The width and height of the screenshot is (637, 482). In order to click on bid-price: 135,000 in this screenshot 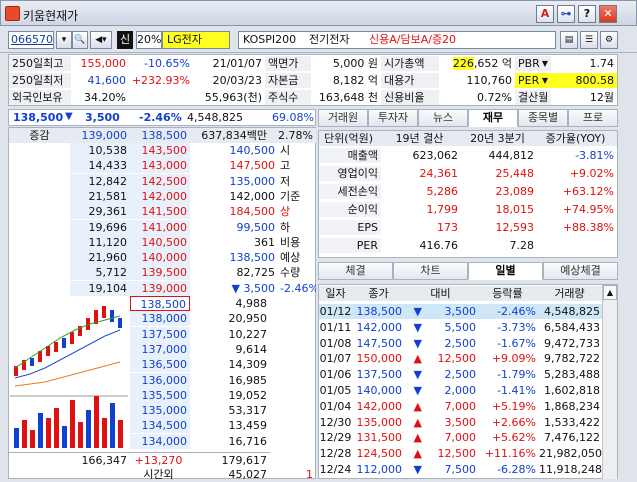, I will do `click(160, 411)`.